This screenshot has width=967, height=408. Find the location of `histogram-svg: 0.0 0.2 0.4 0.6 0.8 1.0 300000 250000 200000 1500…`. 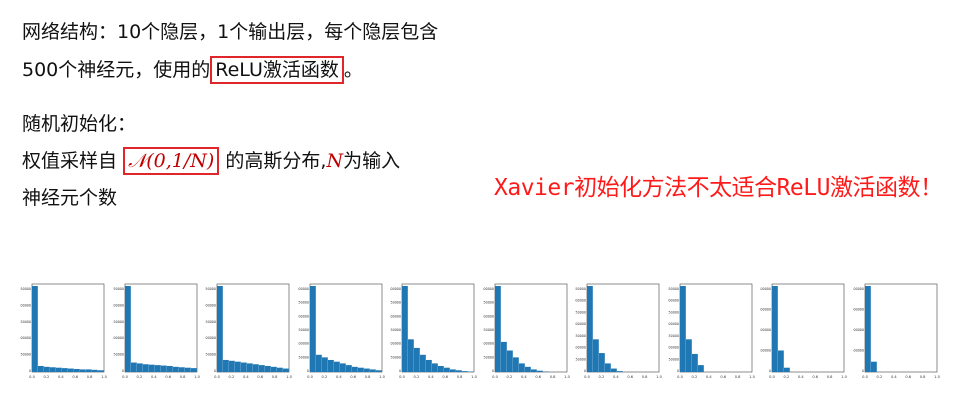

histogram-svg: 0.0 0.2 0.4 0.6 0.8 1.0 300000 250000 200000 1500… is located at coordinates (341, 331).